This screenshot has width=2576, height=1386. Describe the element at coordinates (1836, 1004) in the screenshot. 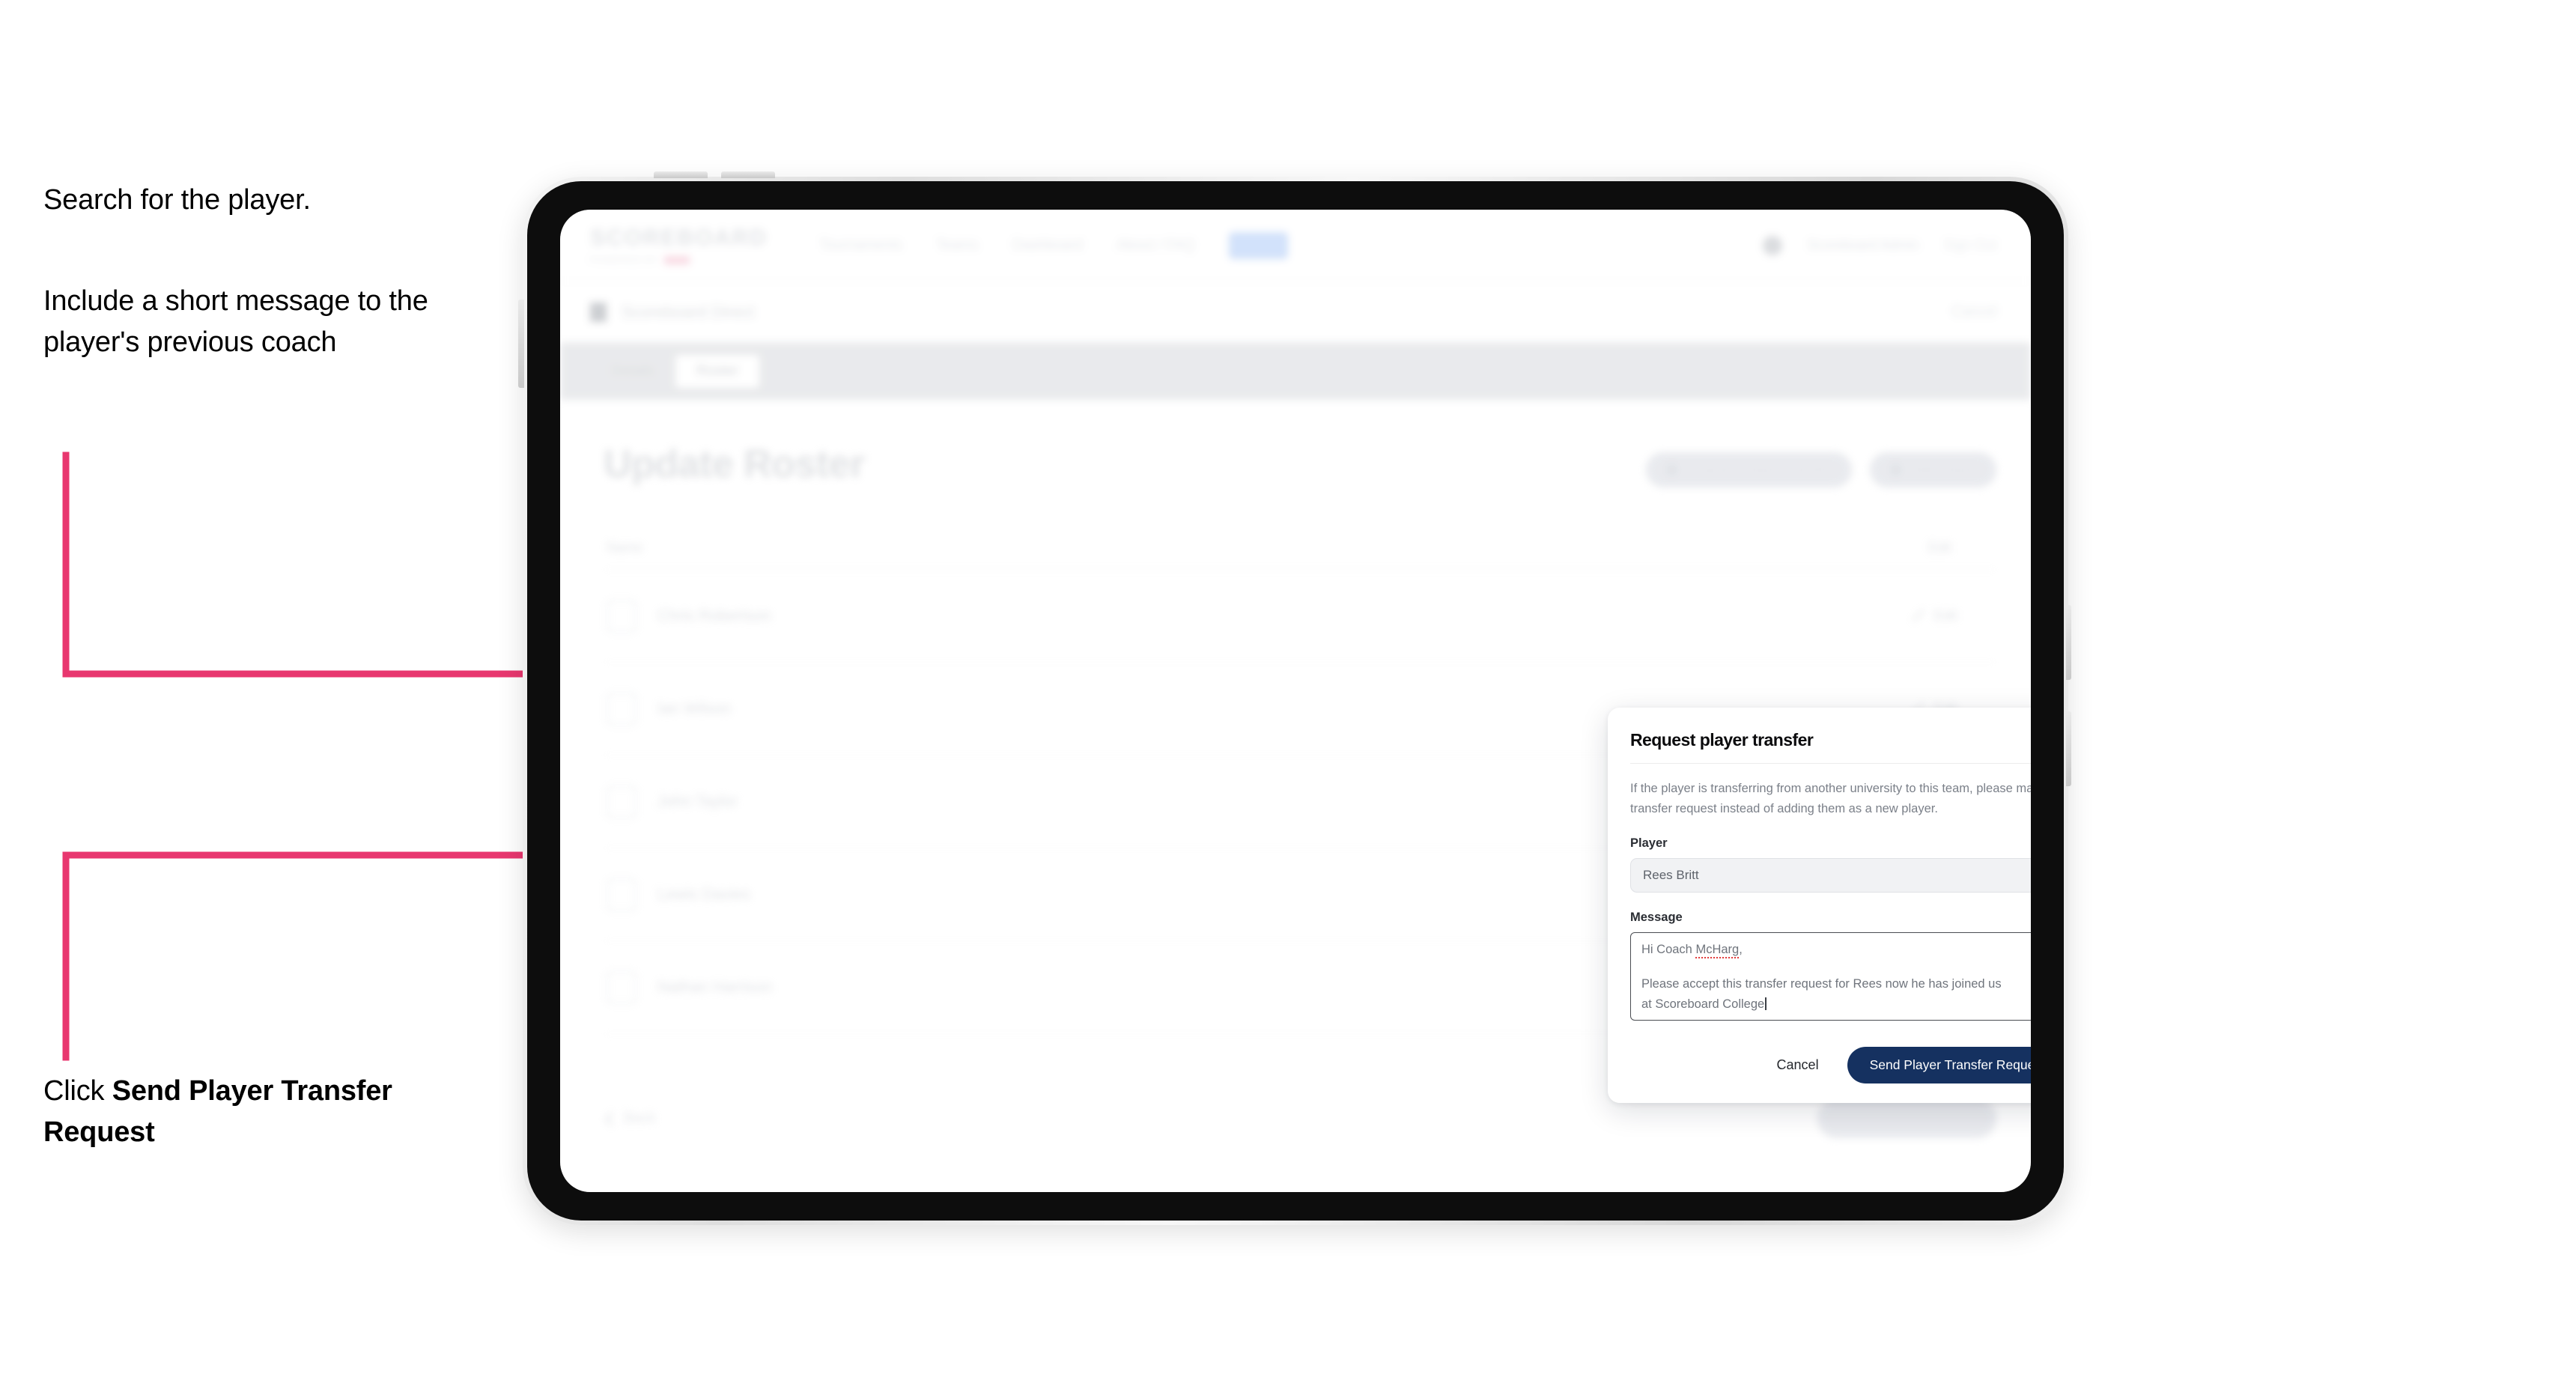

I see `message-line-3: at Scoreboard College` at that location.